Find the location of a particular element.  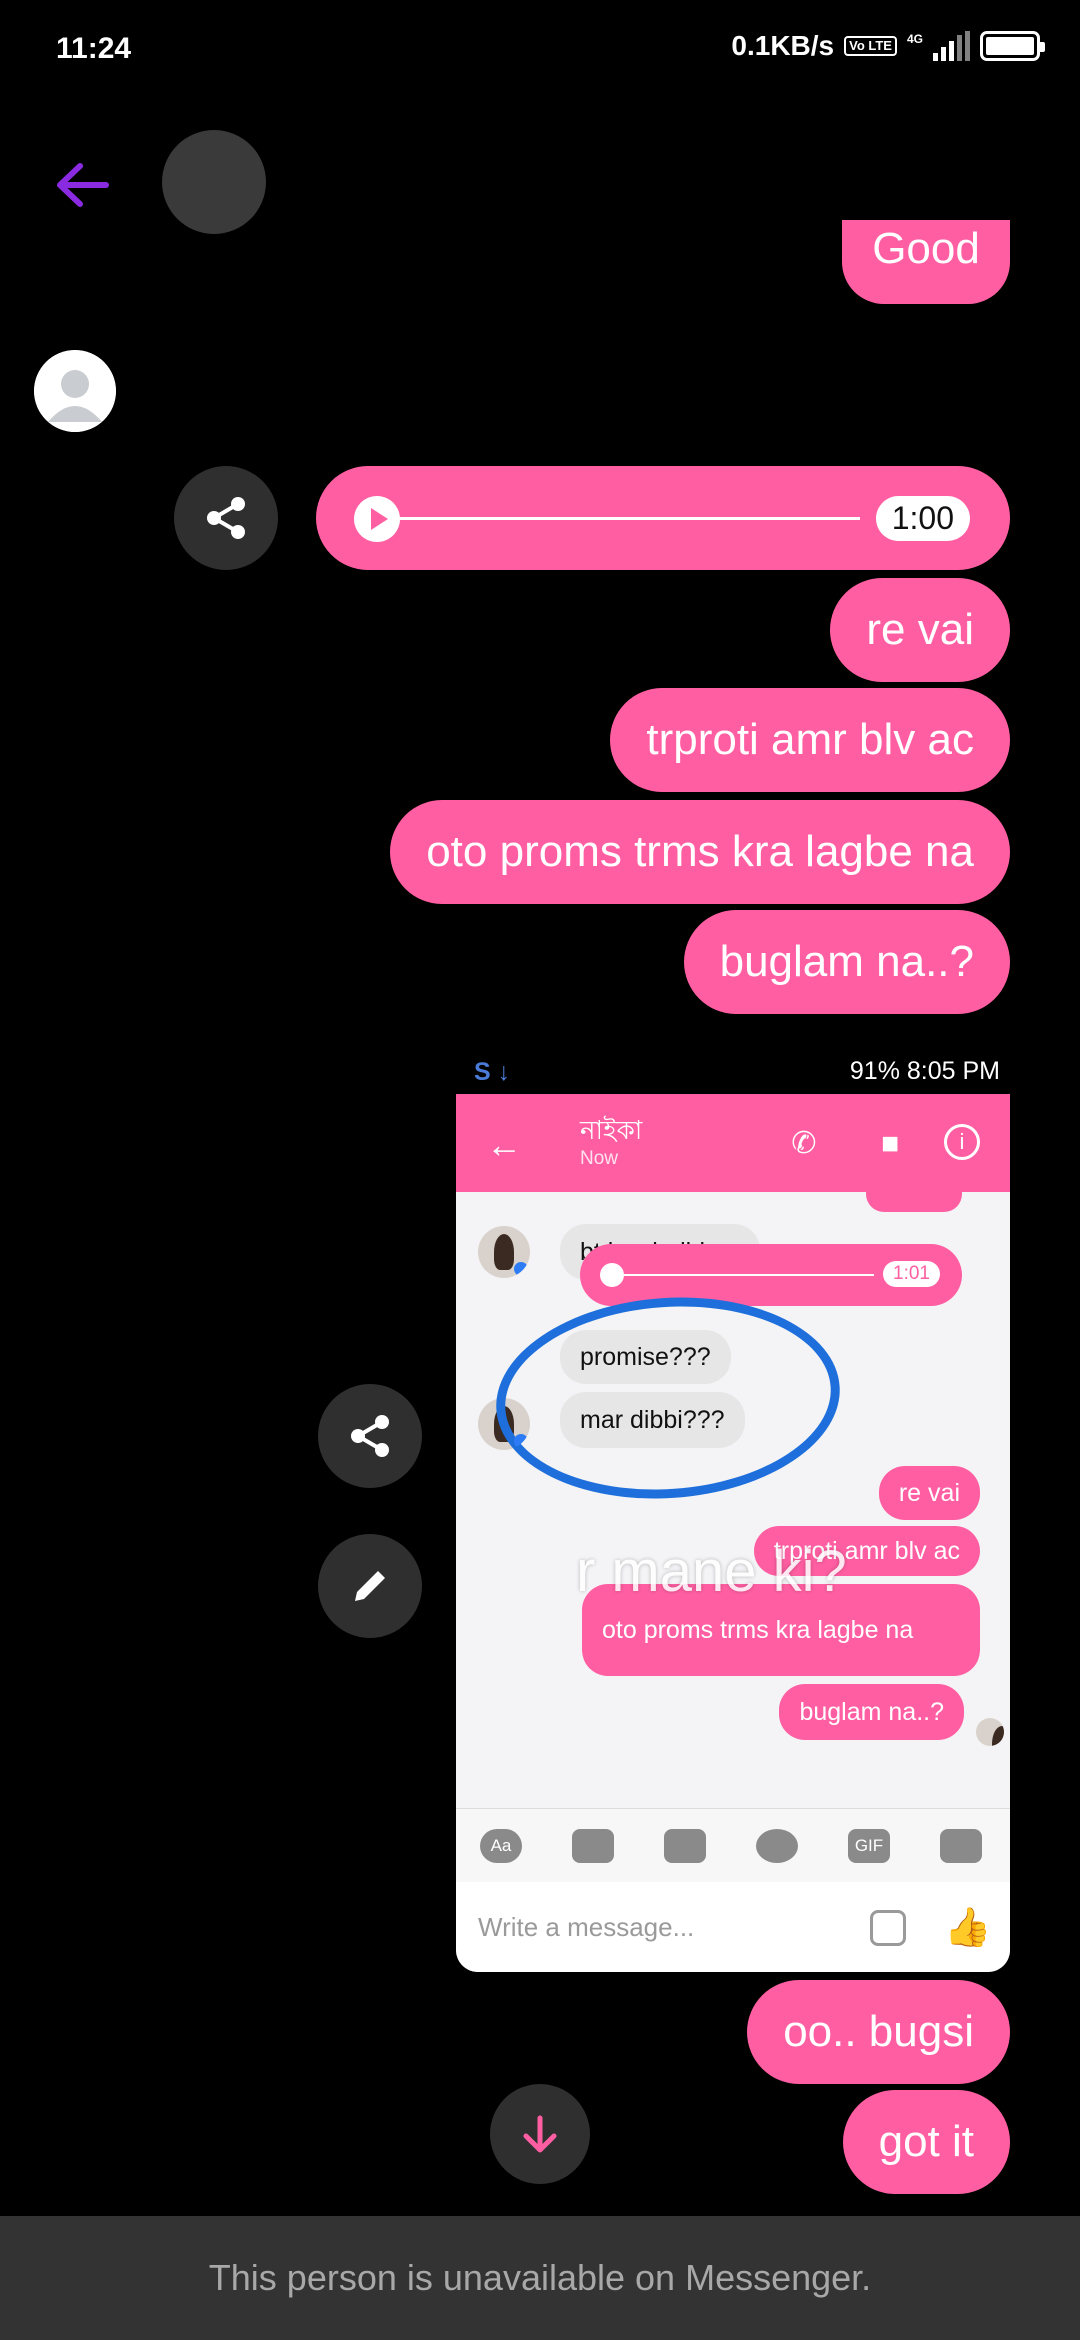

status-time: 11:24 is located at coordinates (94, 48).